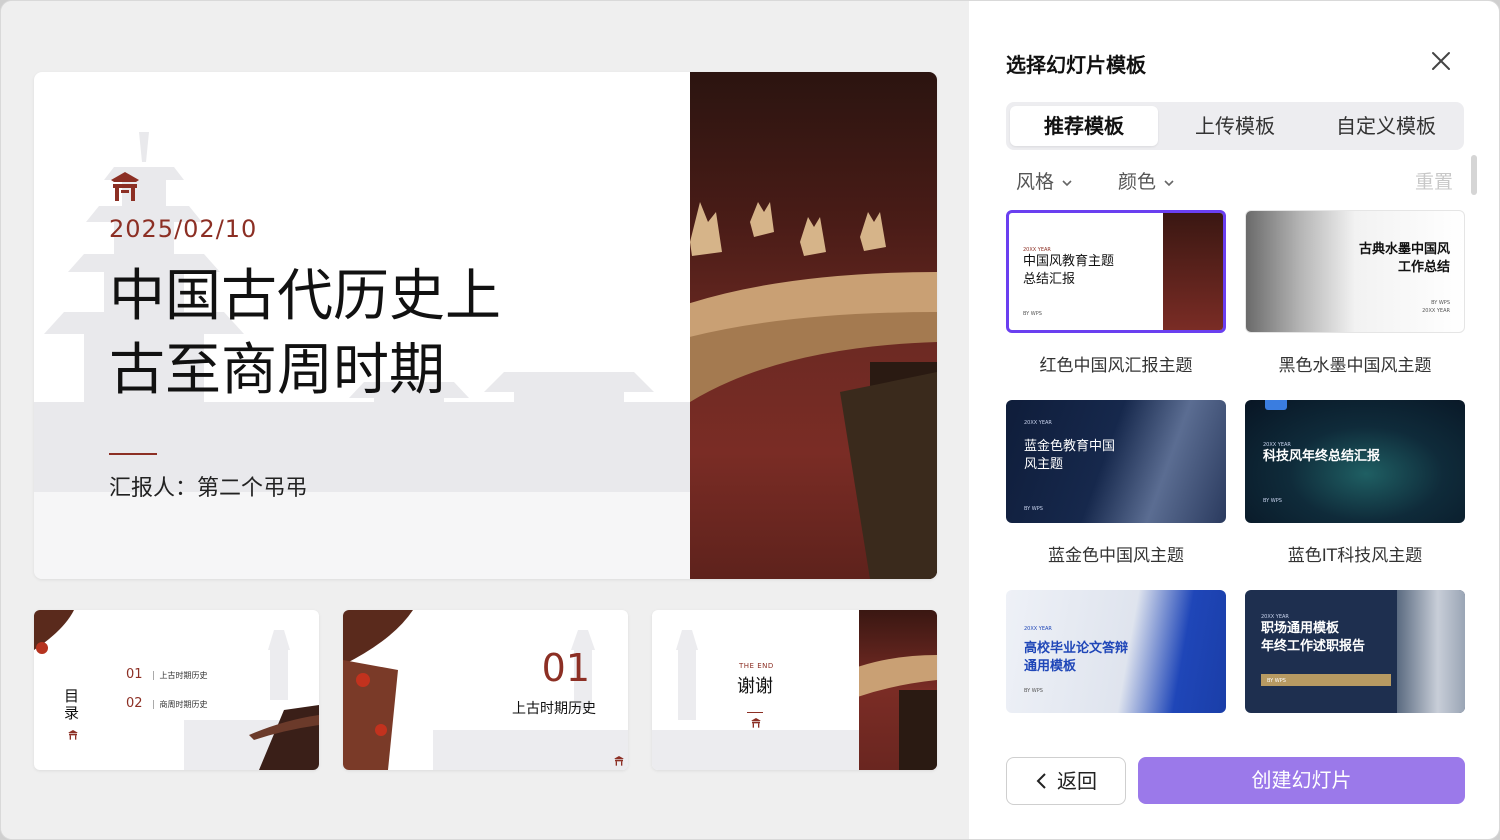  What do you see at coordinates (1313, 637) in the screenshot?
I see `template-thumb-title: 职场通用模板 年终工作述职报告` at bounding box center [1313, 637].